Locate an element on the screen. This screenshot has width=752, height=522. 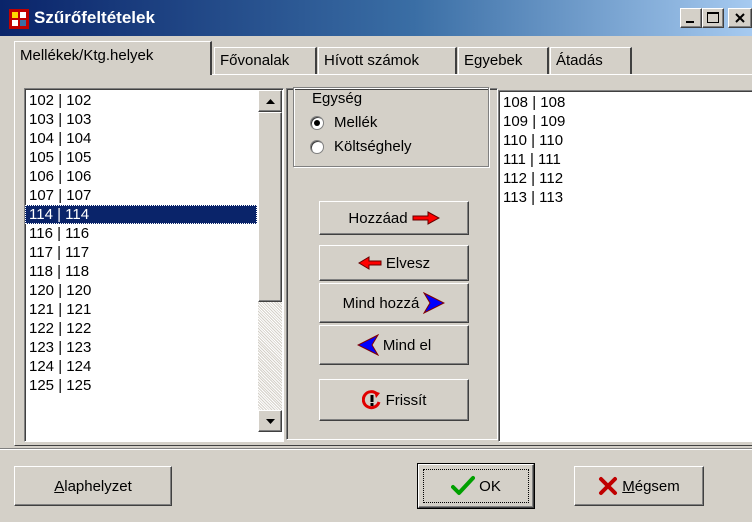
list-item: 121 | 121 is located at coordinates (141, 309).